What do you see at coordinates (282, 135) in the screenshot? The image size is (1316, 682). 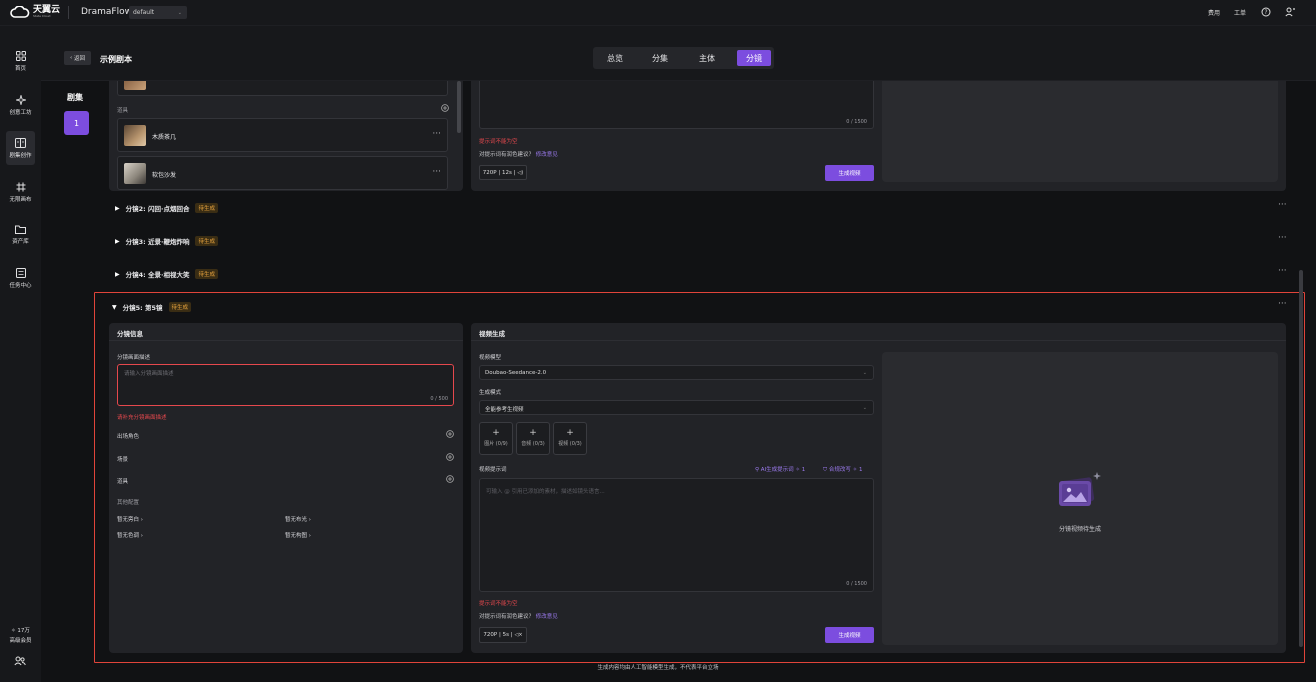 I see `prop-card: 木质茶几 ···` at bounding box center [282, 135].